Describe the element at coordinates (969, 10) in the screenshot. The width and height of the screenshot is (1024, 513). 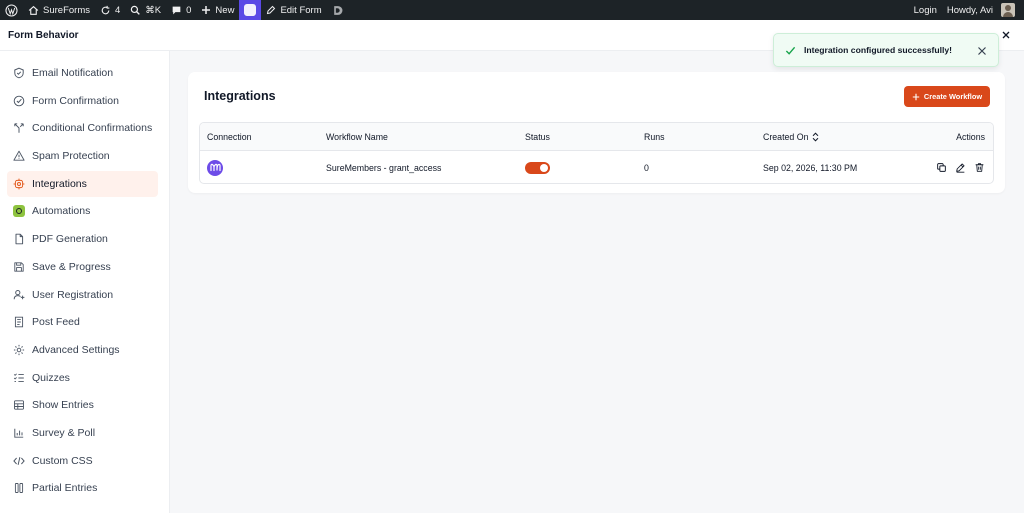
I see `greeting: Howdy, Avi` at that location.